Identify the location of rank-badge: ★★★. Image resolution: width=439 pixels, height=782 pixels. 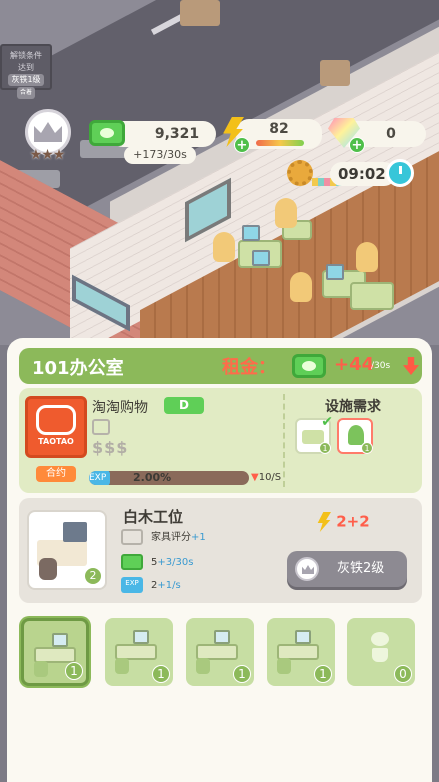
(47, 137).